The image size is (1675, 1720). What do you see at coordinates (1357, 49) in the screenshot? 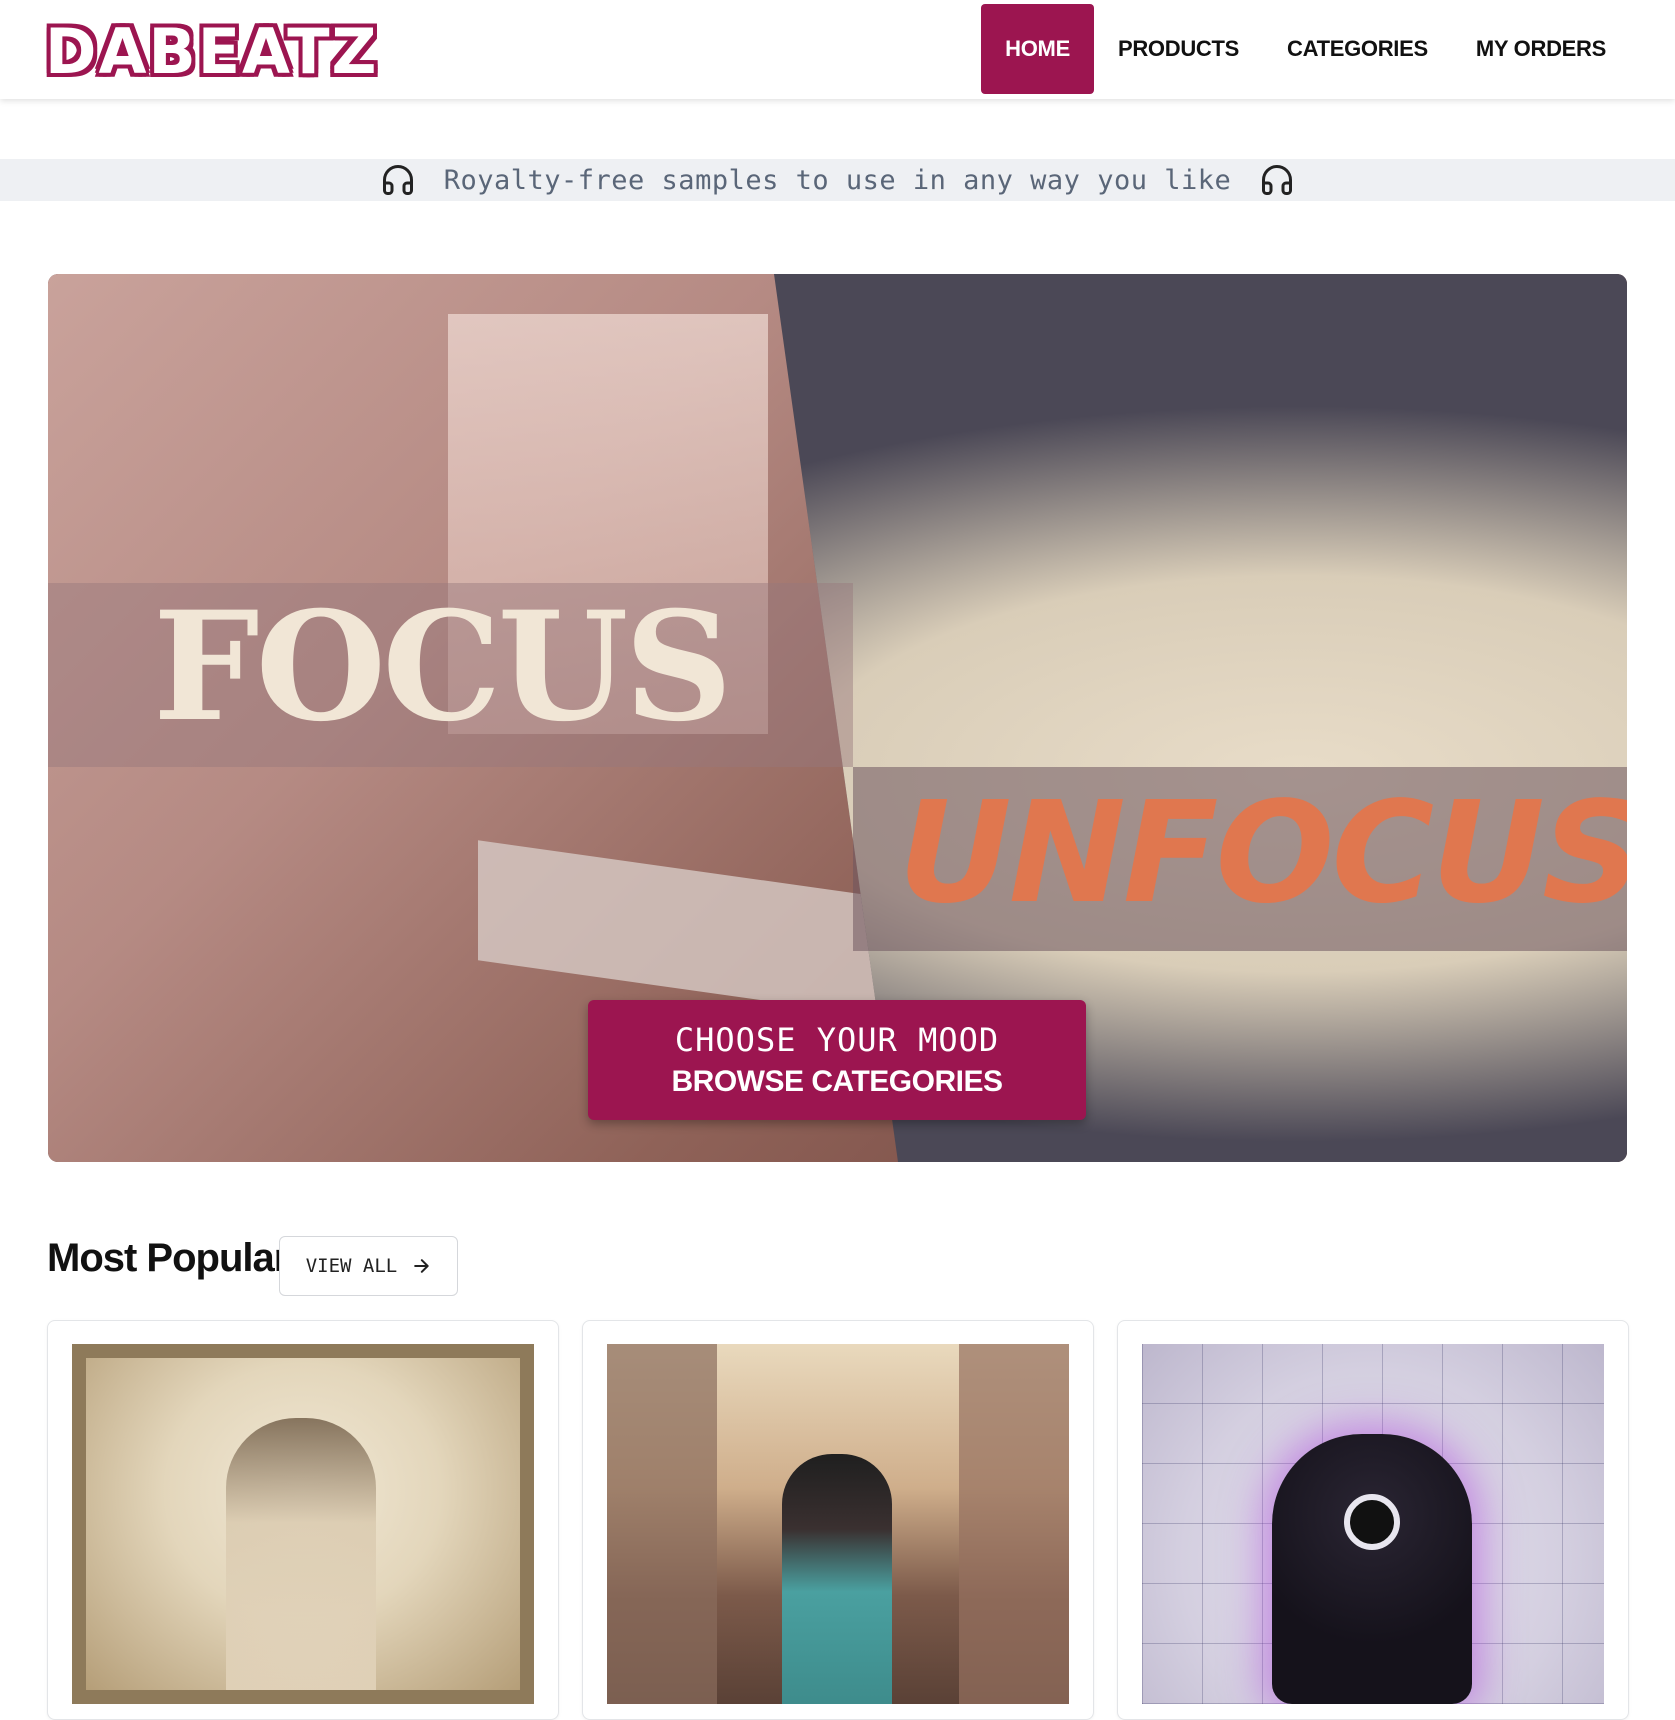
I see `nav-categories: CATEGORIES` at bounding box center [1357, 49].